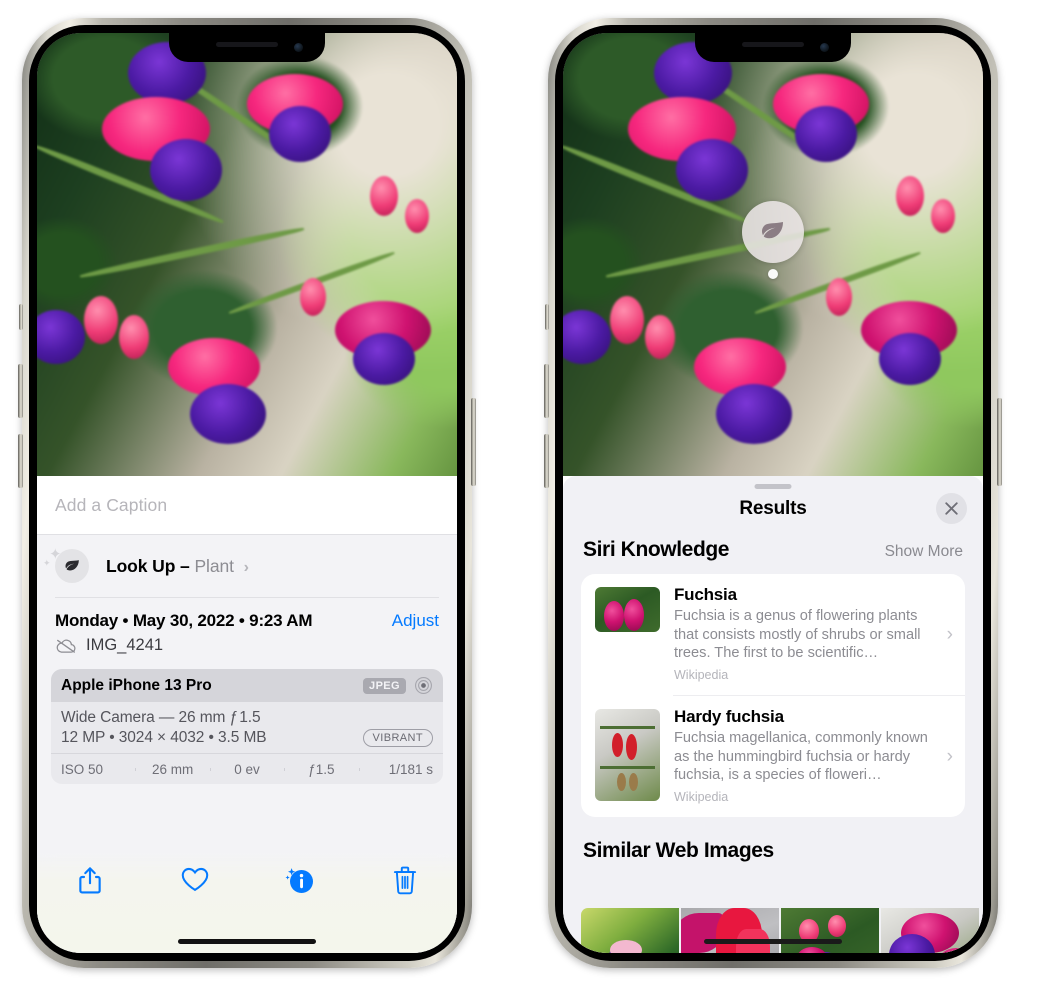 Image resolution: width=1055 pixels, height=985 pixels. I want to click on look-up-row: ✦ ✦ Look Up – Plant ›, so click(247, 566).